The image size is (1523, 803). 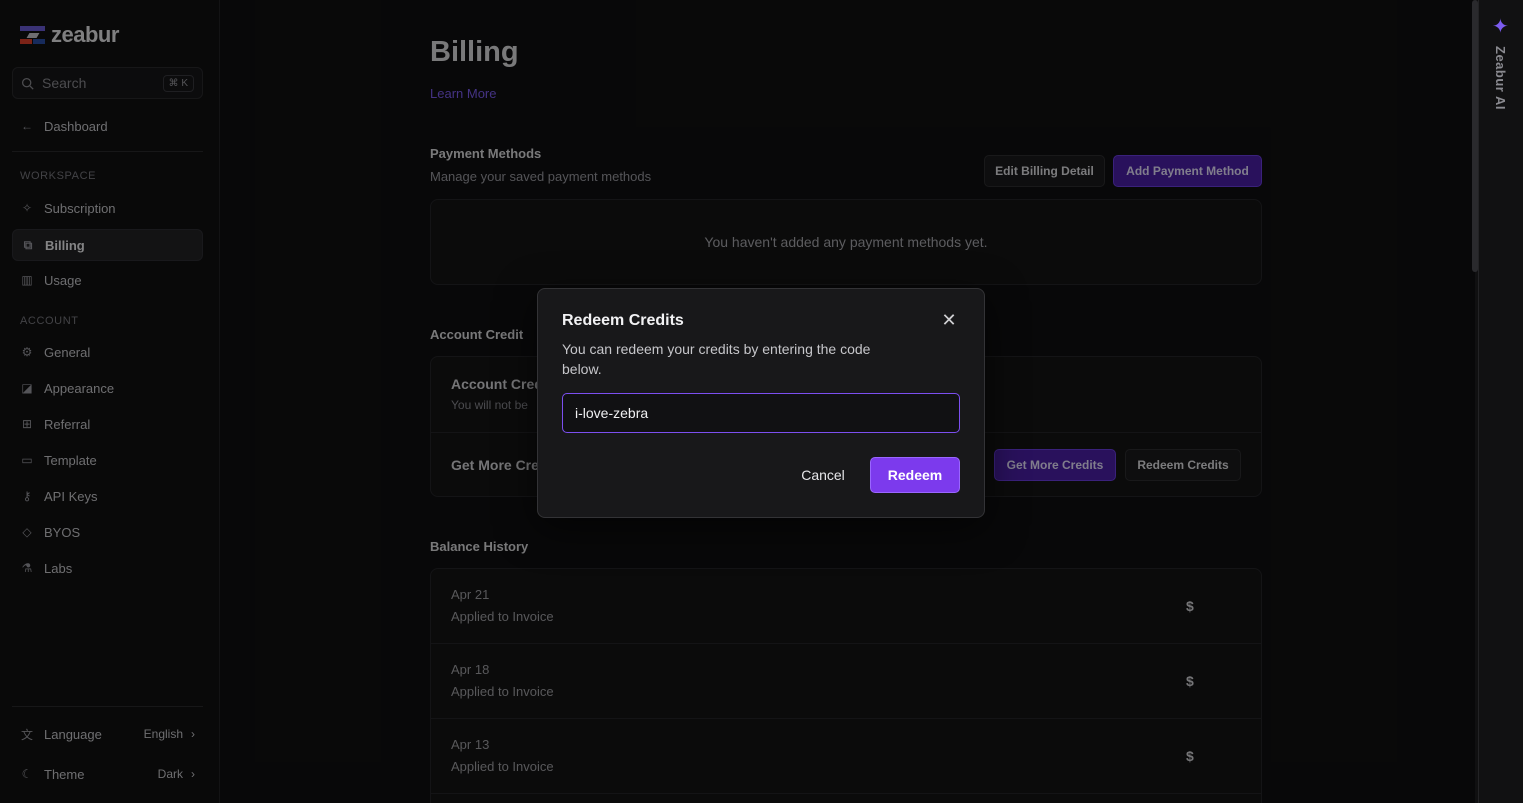 What do you see at coordinates (949, 320) in the screenshot?
I see `close-icon: ✕` at bounding box center [949, 320].